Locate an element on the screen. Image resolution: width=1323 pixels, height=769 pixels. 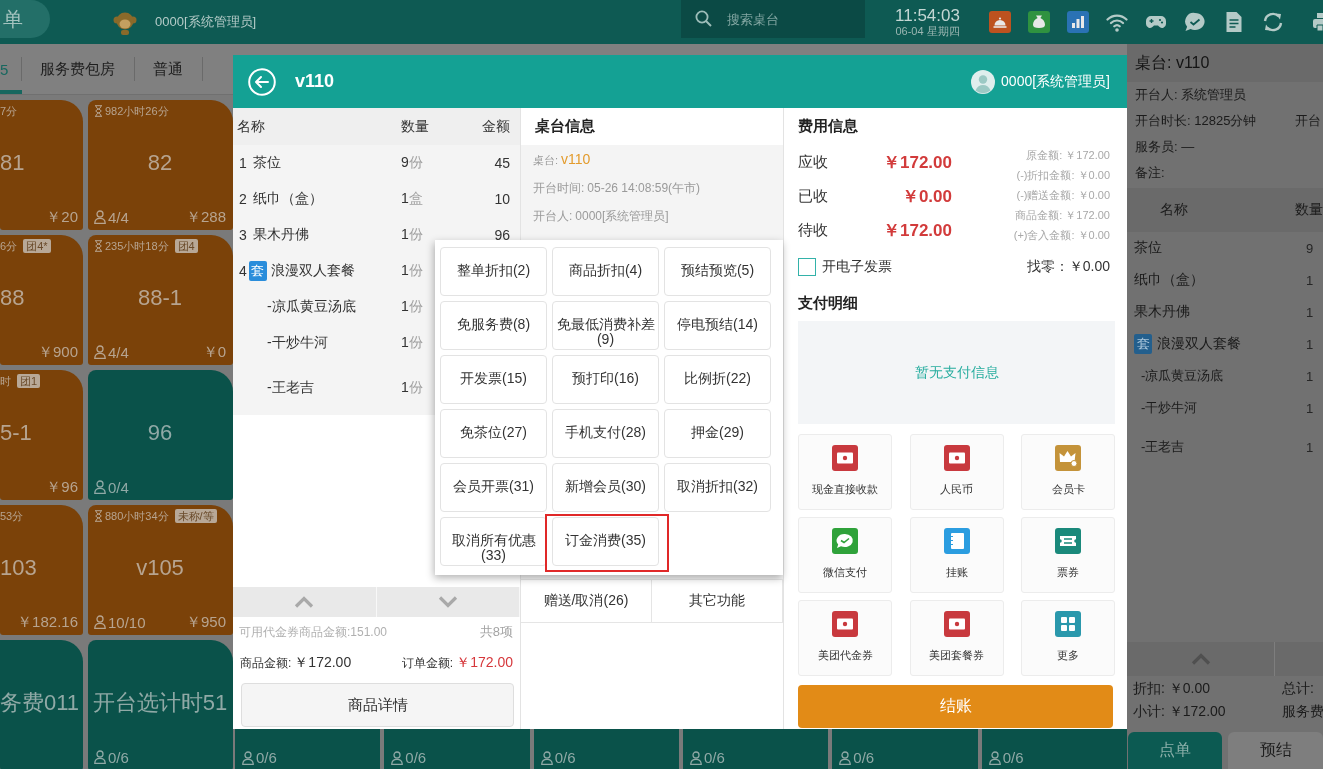
function-button: 免茶位(27) is located at coordinates (493, 433).